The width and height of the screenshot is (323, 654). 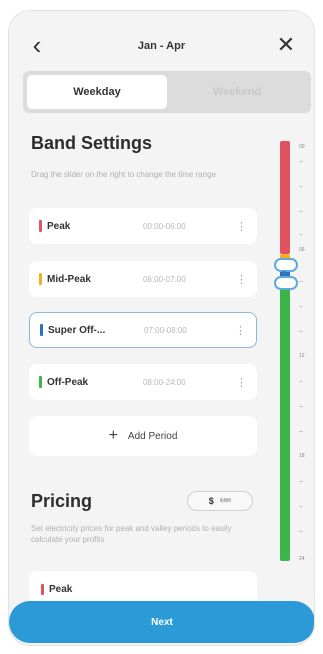 I want to click on slider-label-12: 12, so click(x=302, y=356).